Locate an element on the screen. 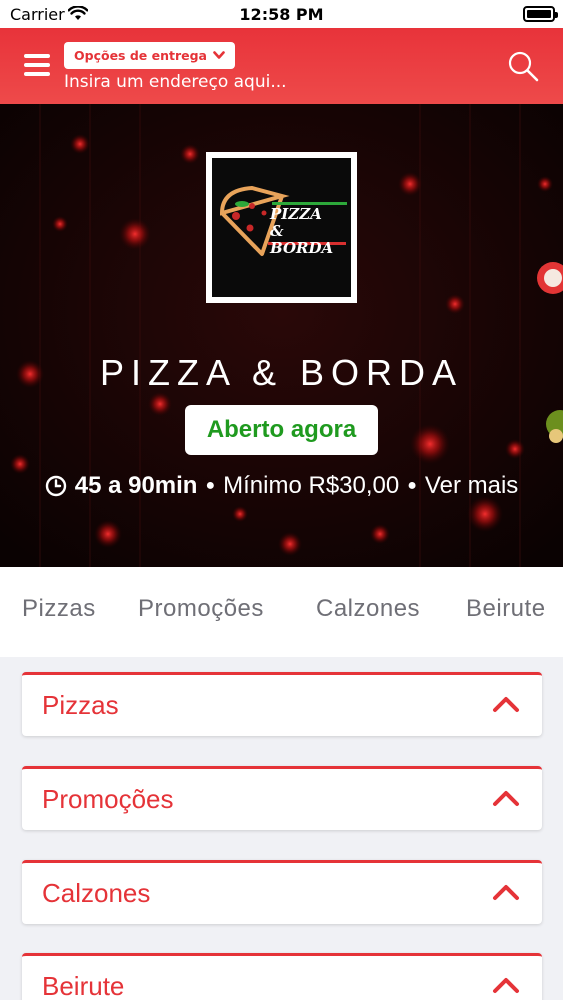 This screenshot has width=563, height=1000. open-status-label: Aberto agora is located at coordinates (281, 429).